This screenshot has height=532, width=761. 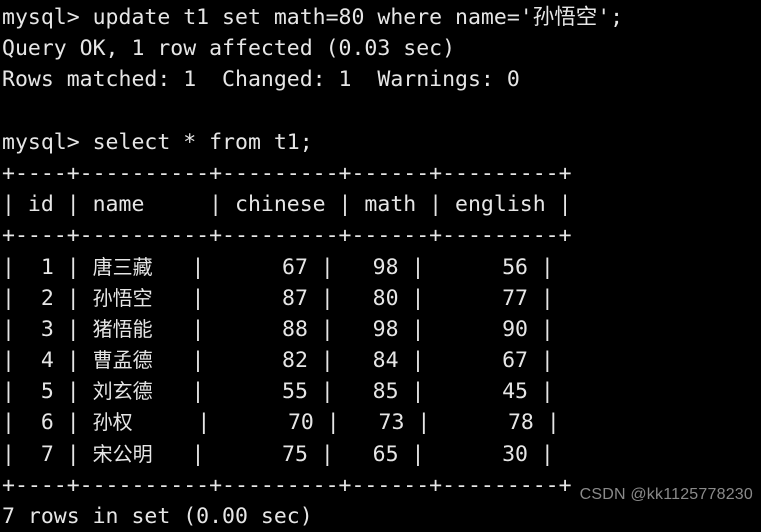 I want to click on table-row: | 1 | 唐三藏 | 67 | 98 | 56 |, so click(x=278, y=267).